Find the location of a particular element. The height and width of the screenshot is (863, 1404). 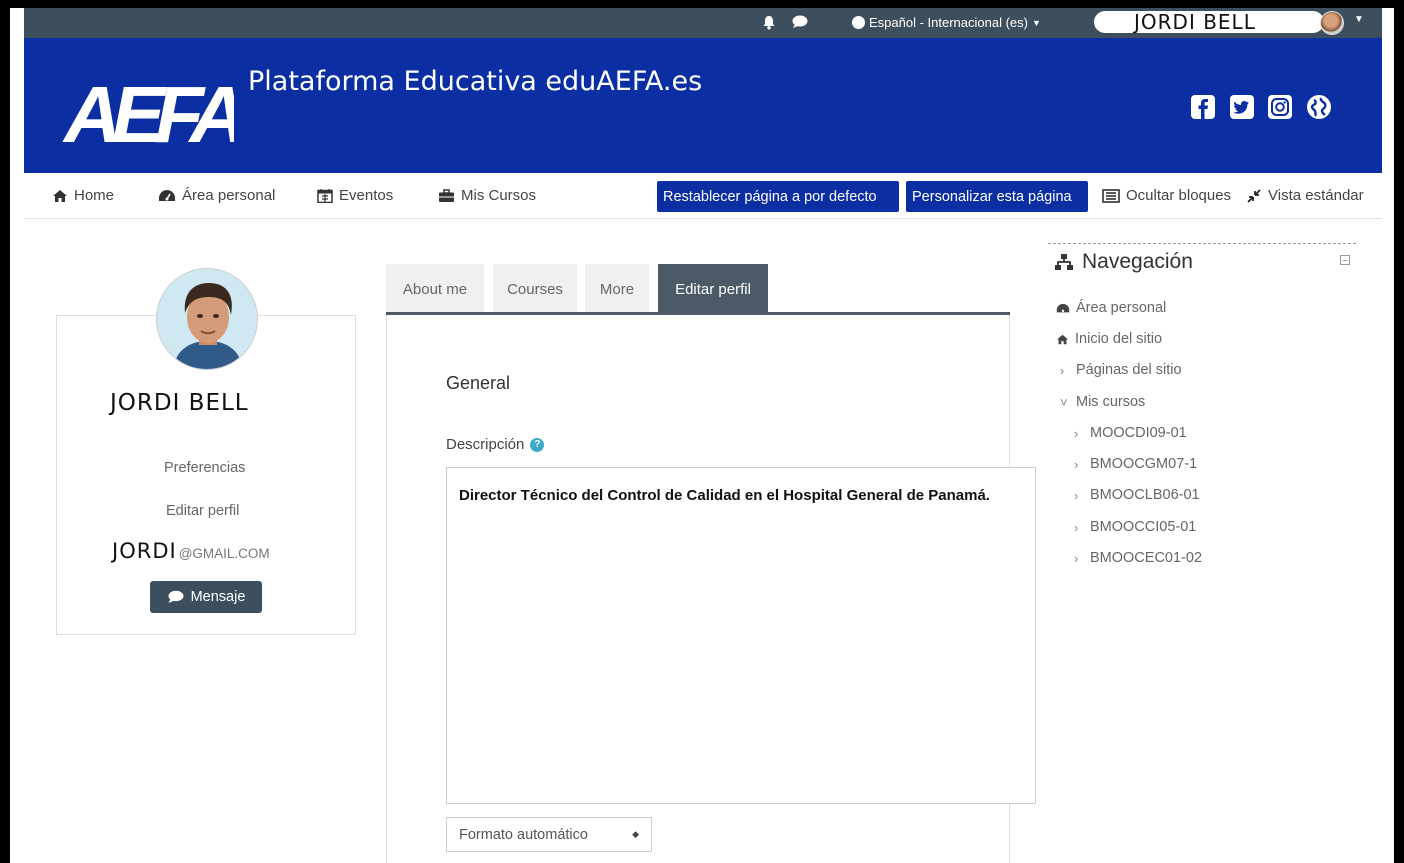

calendar-icon is located at coordinates (325, 196).